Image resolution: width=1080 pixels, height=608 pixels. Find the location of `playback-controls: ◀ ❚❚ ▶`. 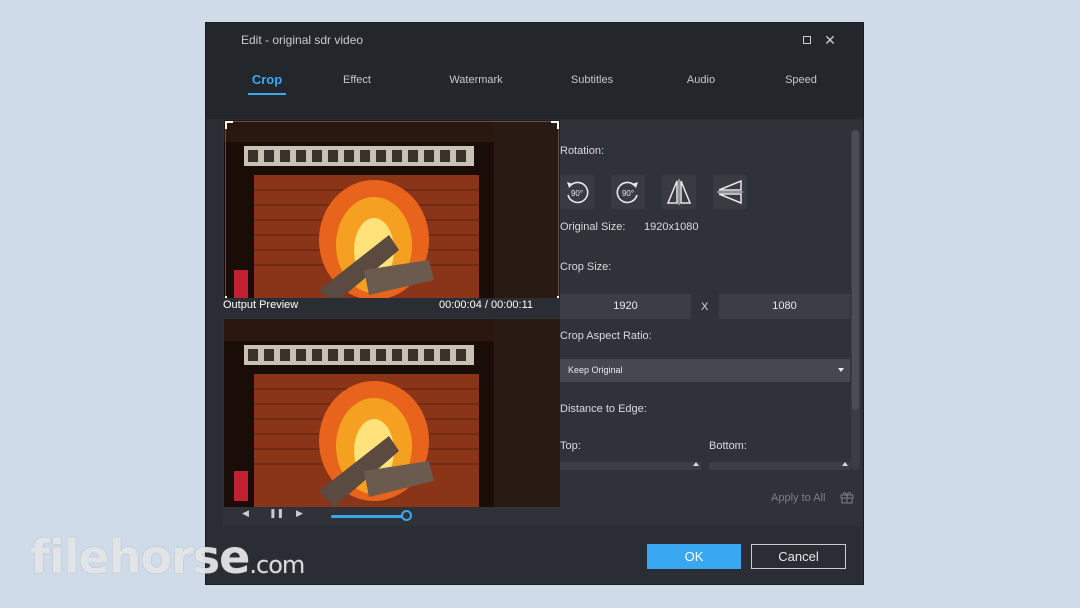

playback-controls: ◀ ❚❚ ▶ is located at coordinates (392, 516).